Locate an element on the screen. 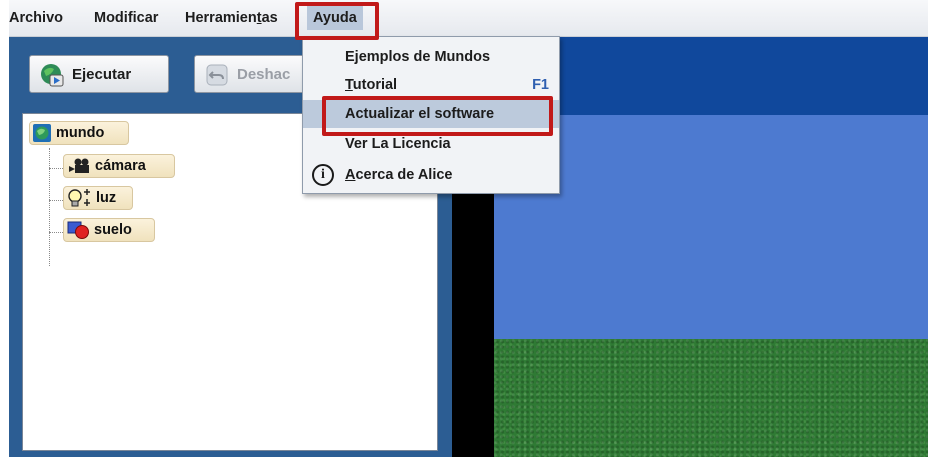  tree-node-label: cámara is located at coordinates (120, 166).